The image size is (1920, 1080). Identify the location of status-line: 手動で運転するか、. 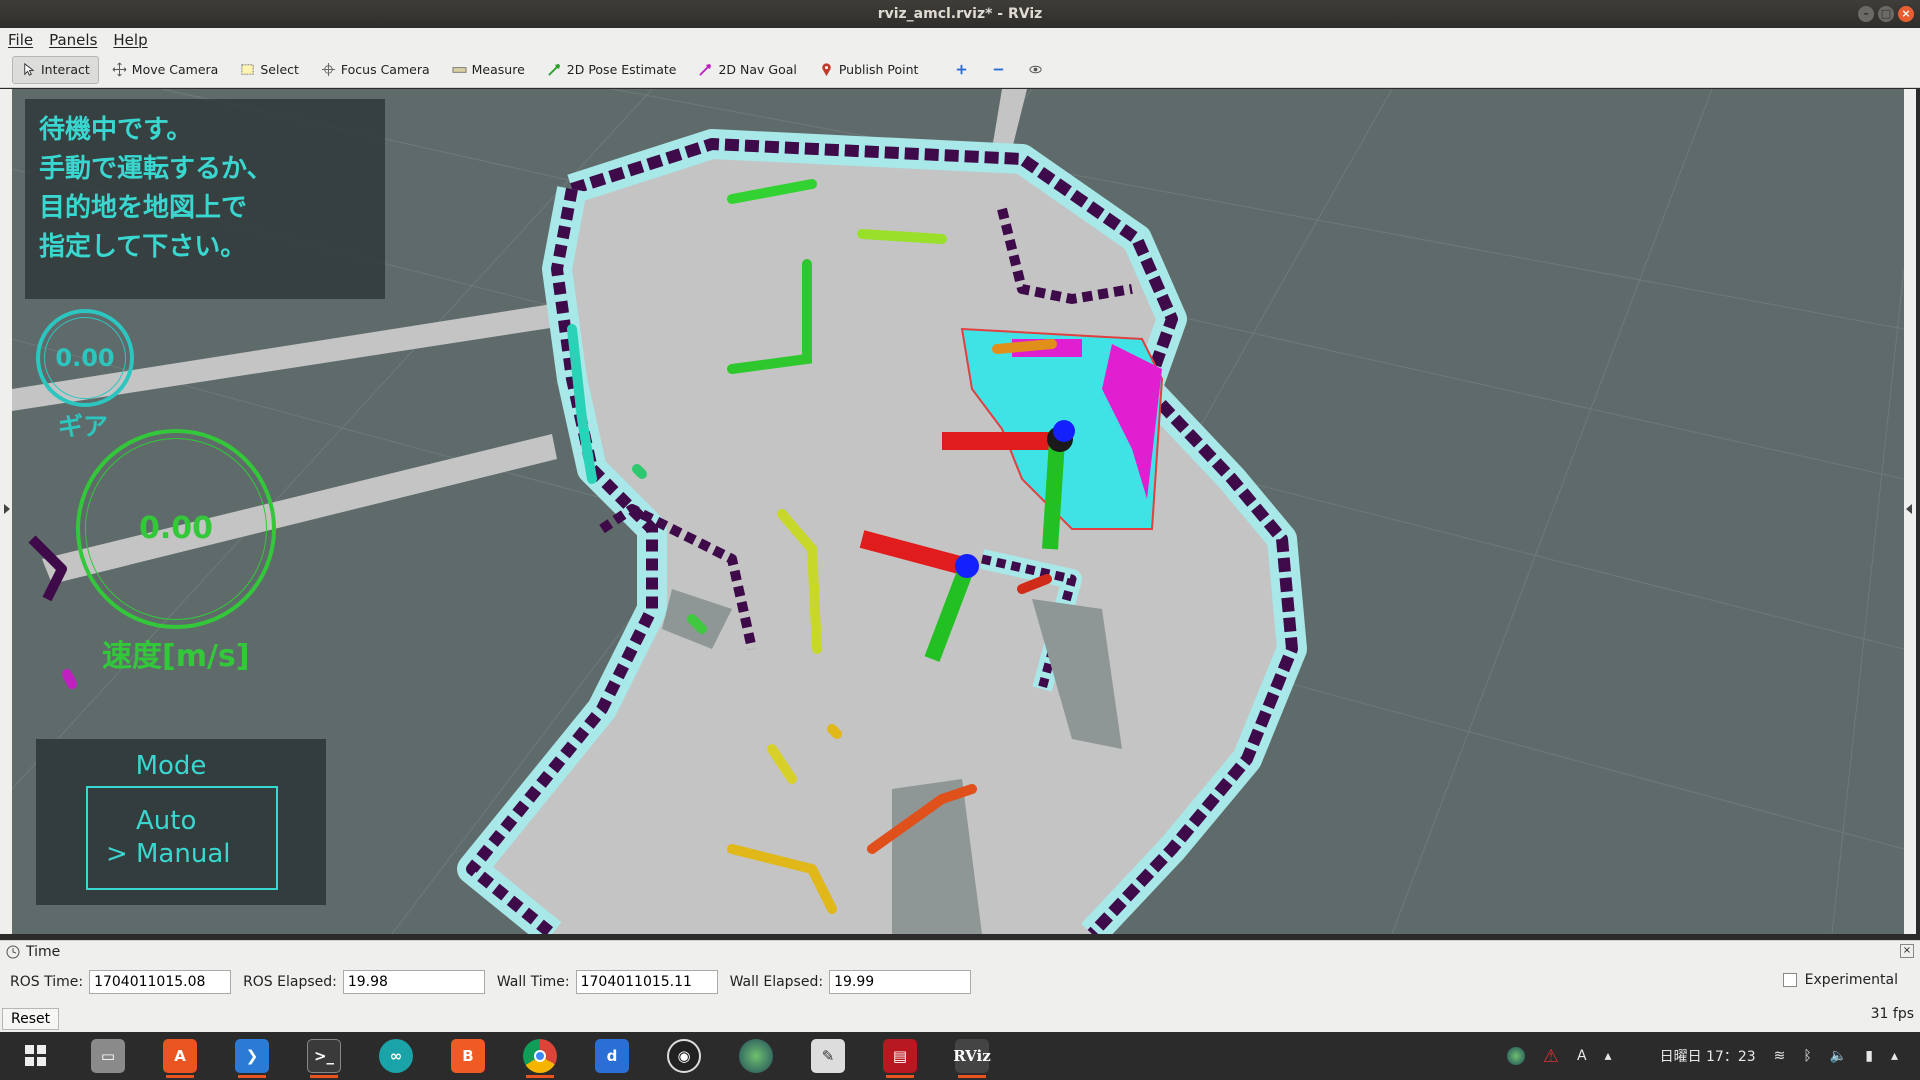
(156, 169).